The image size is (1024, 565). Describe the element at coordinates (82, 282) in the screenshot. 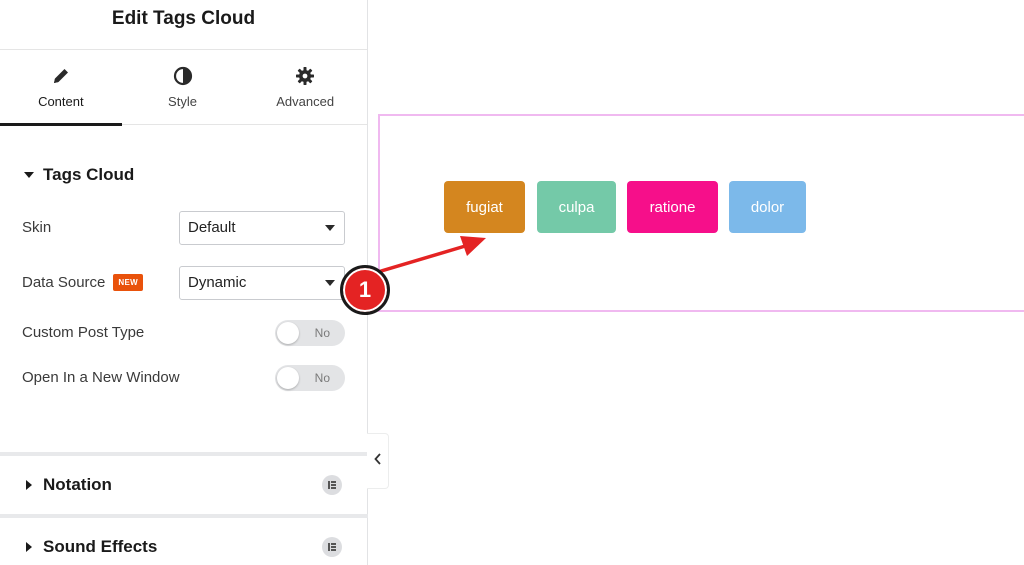

I see `data-source-label: Data Source NEW` at that location.